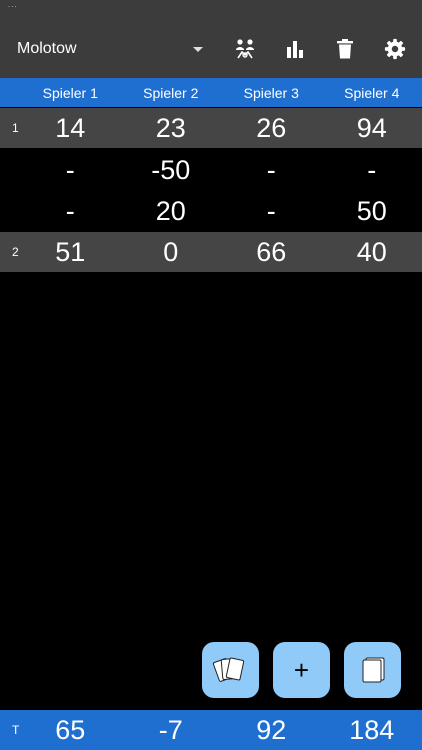 The image size is (422, 750). I want to click on total-cell: 184, so click(372, 729).